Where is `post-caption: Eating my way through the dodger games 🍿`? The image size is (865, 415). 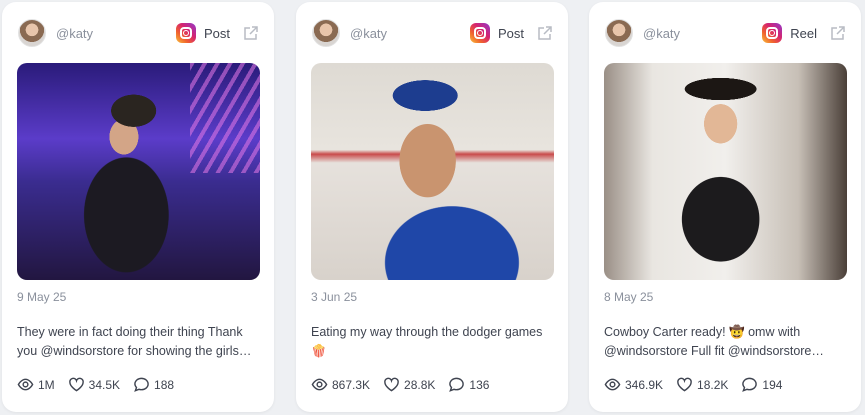
post-caption: Eating my way through the dodger games 🍿 is located at coordinates (427, 341).